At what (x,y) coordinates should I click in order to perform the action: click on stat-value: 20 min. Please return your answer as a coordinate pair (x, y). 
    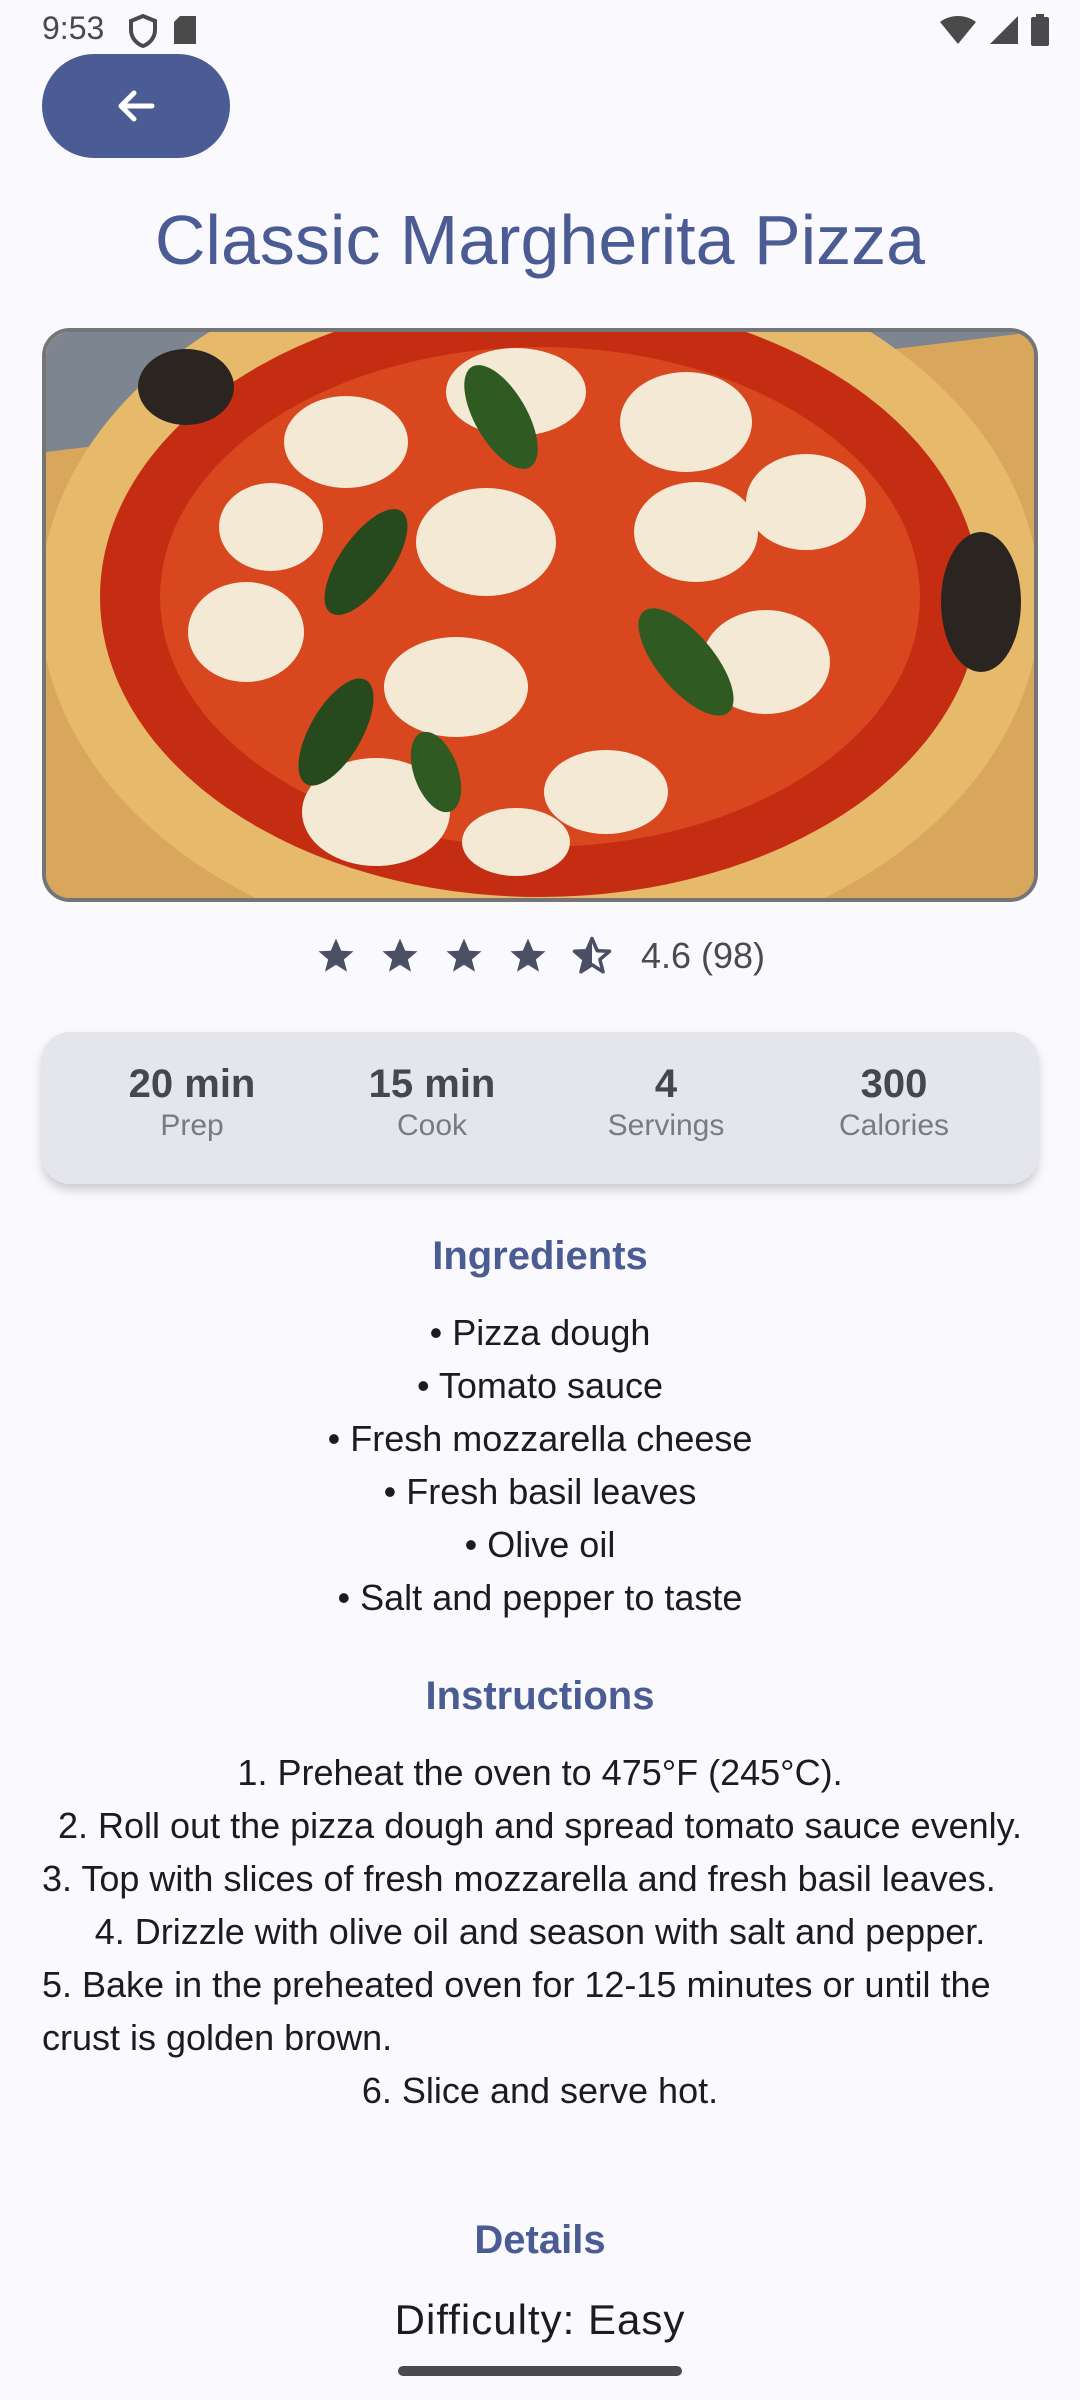
    Looking at the image, I should click on (192, 1084).